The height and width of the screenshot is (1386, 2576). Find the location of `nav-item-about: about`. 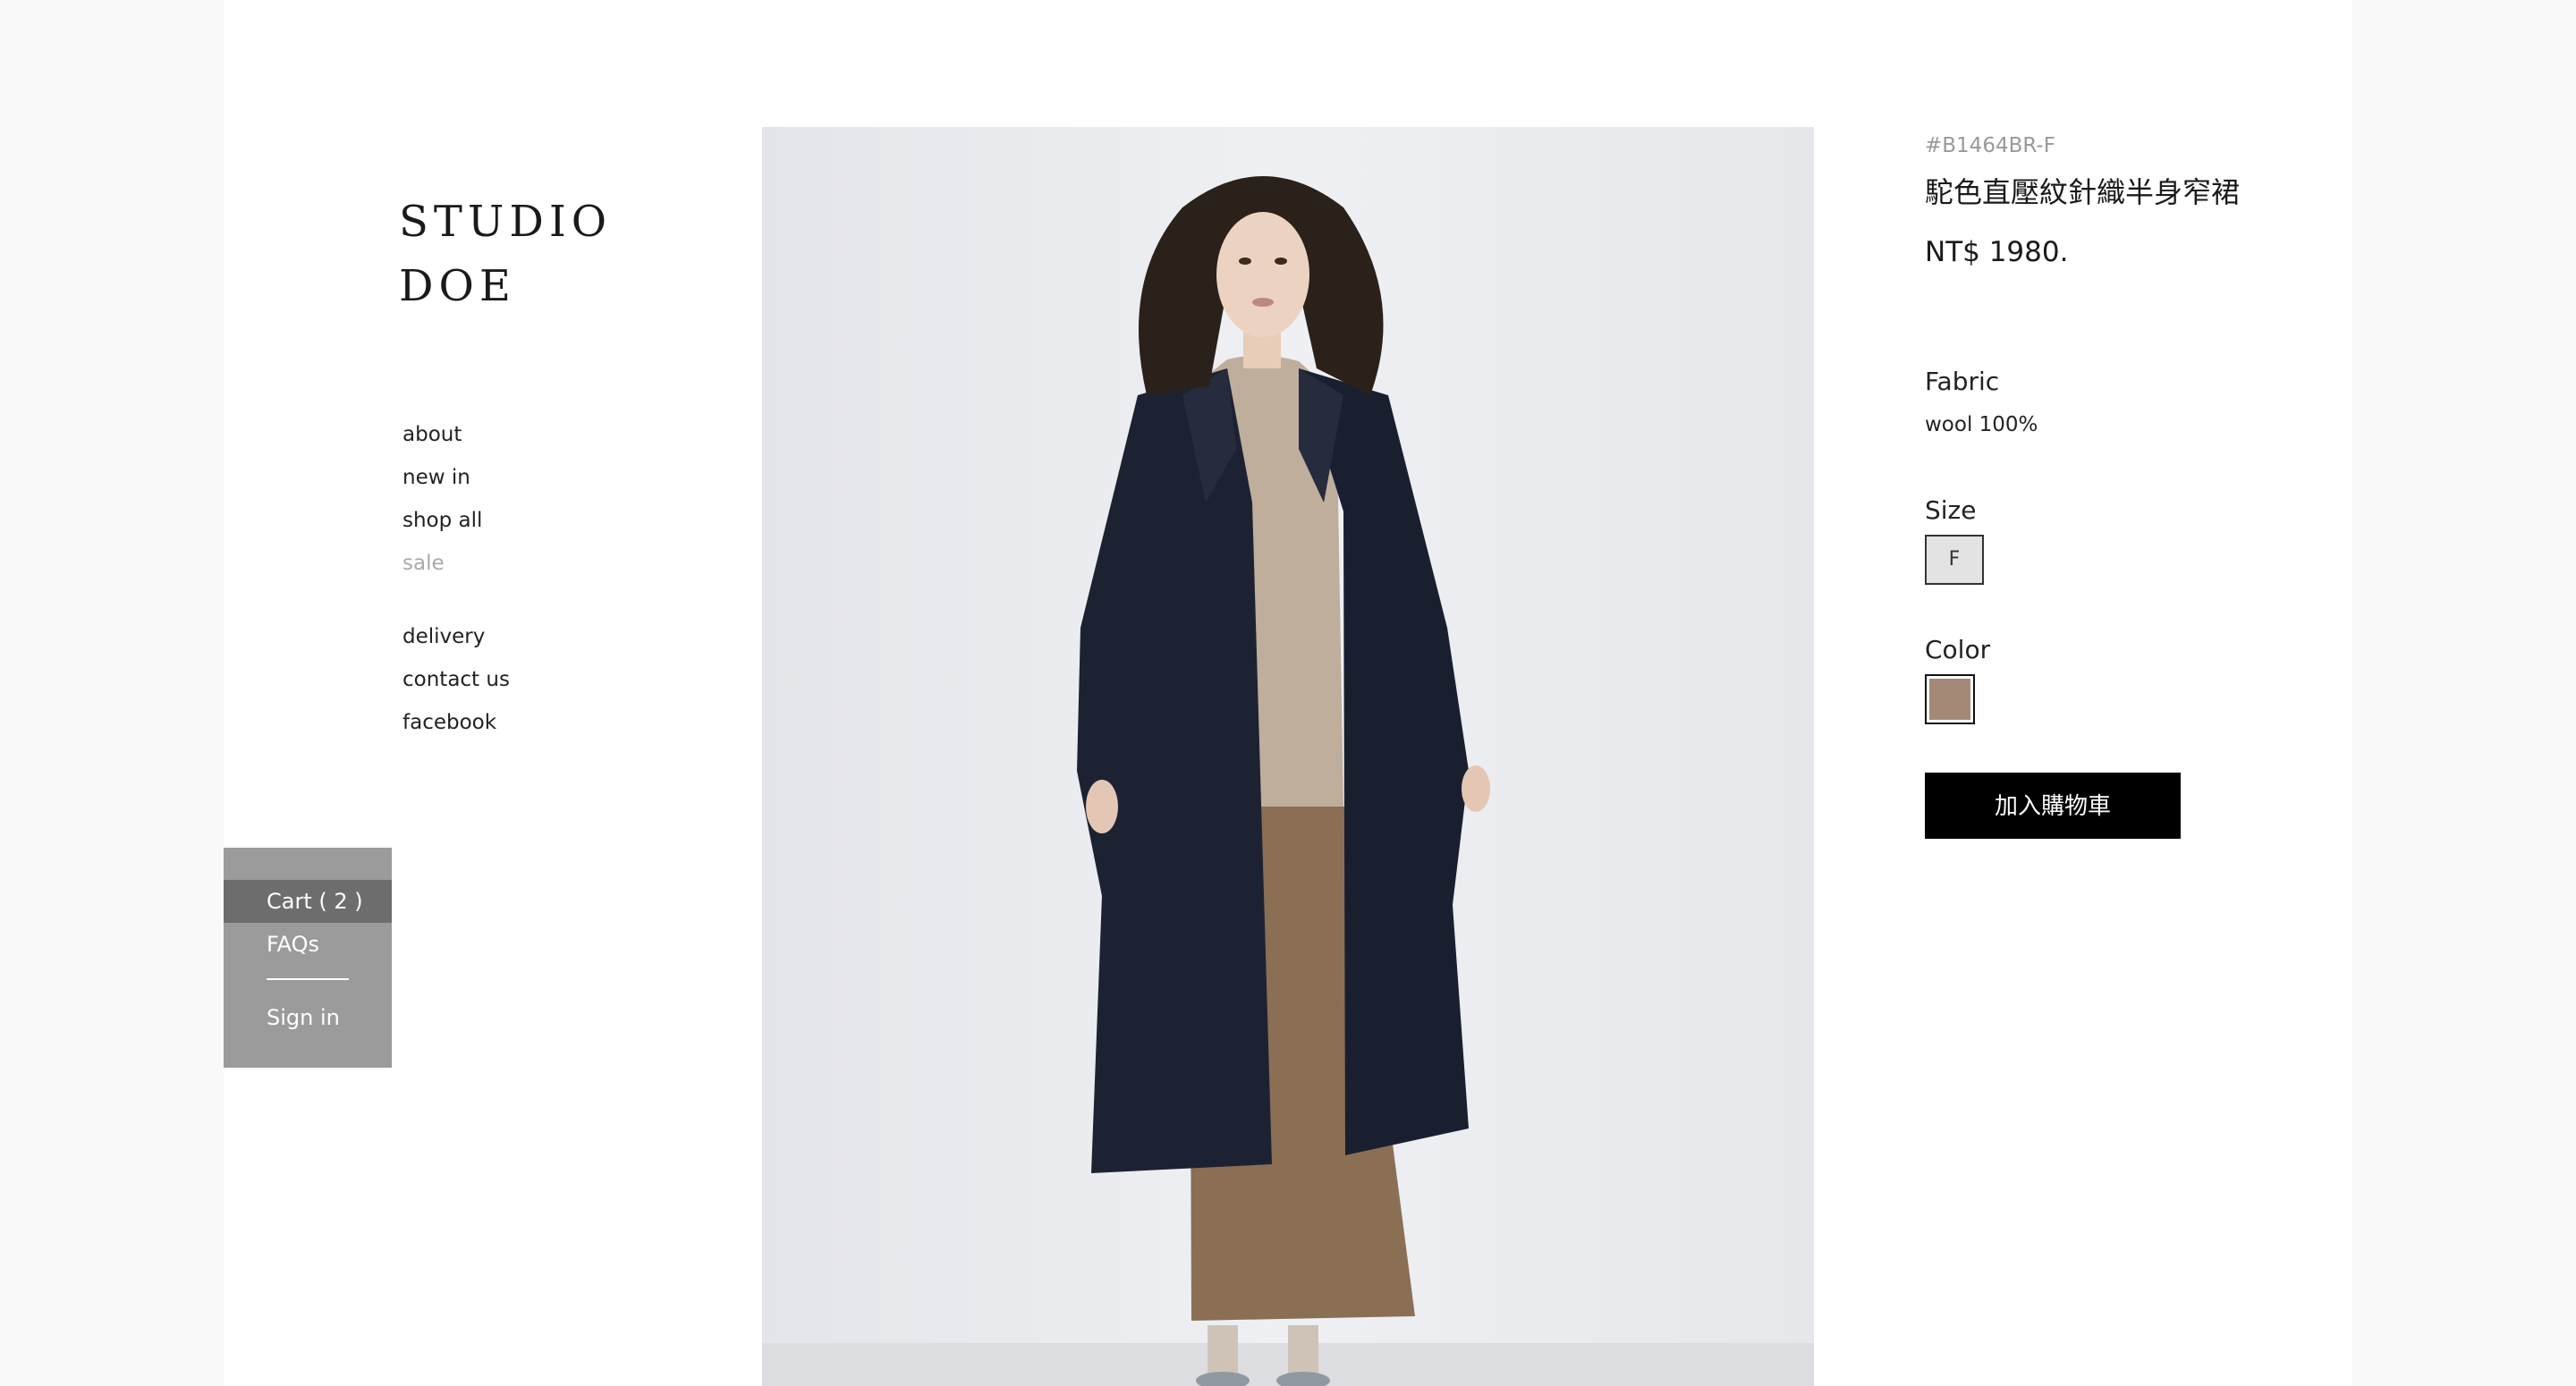

nav-item-about: about is located at coordinates (456, 434).